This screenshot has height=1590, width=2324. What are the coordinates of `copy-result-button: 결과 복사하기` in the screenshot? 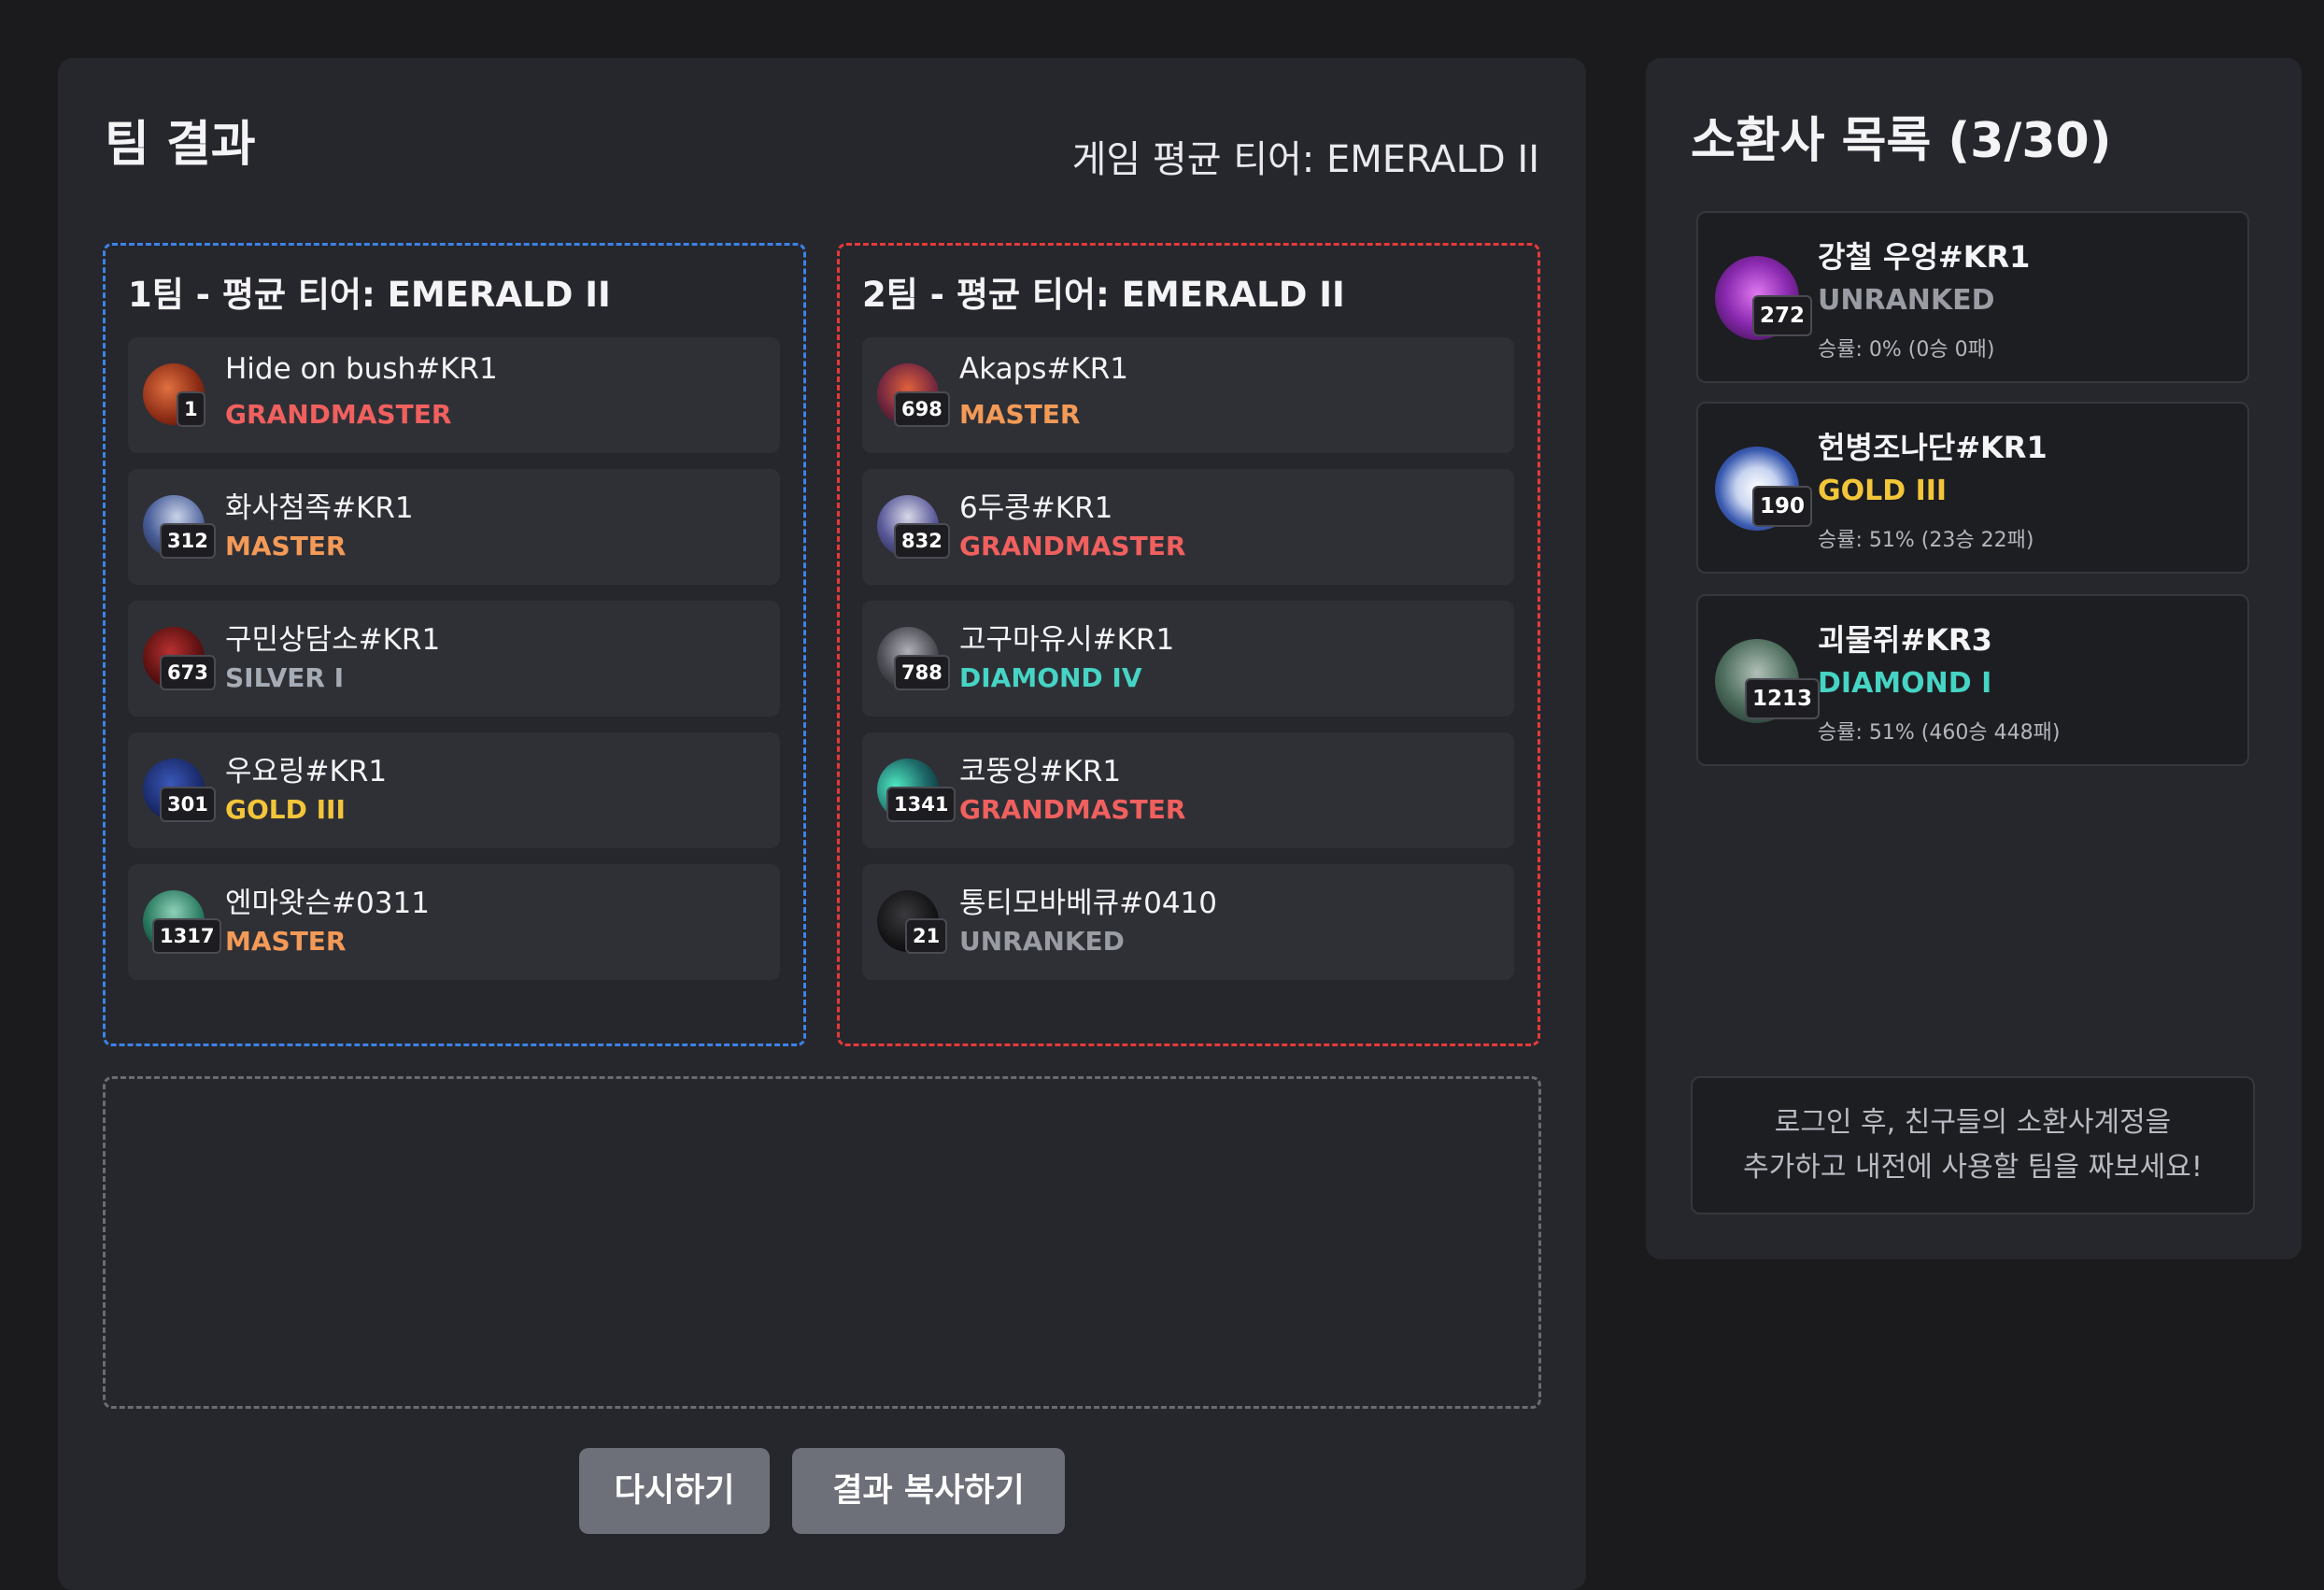 It's located at (928, 1491).